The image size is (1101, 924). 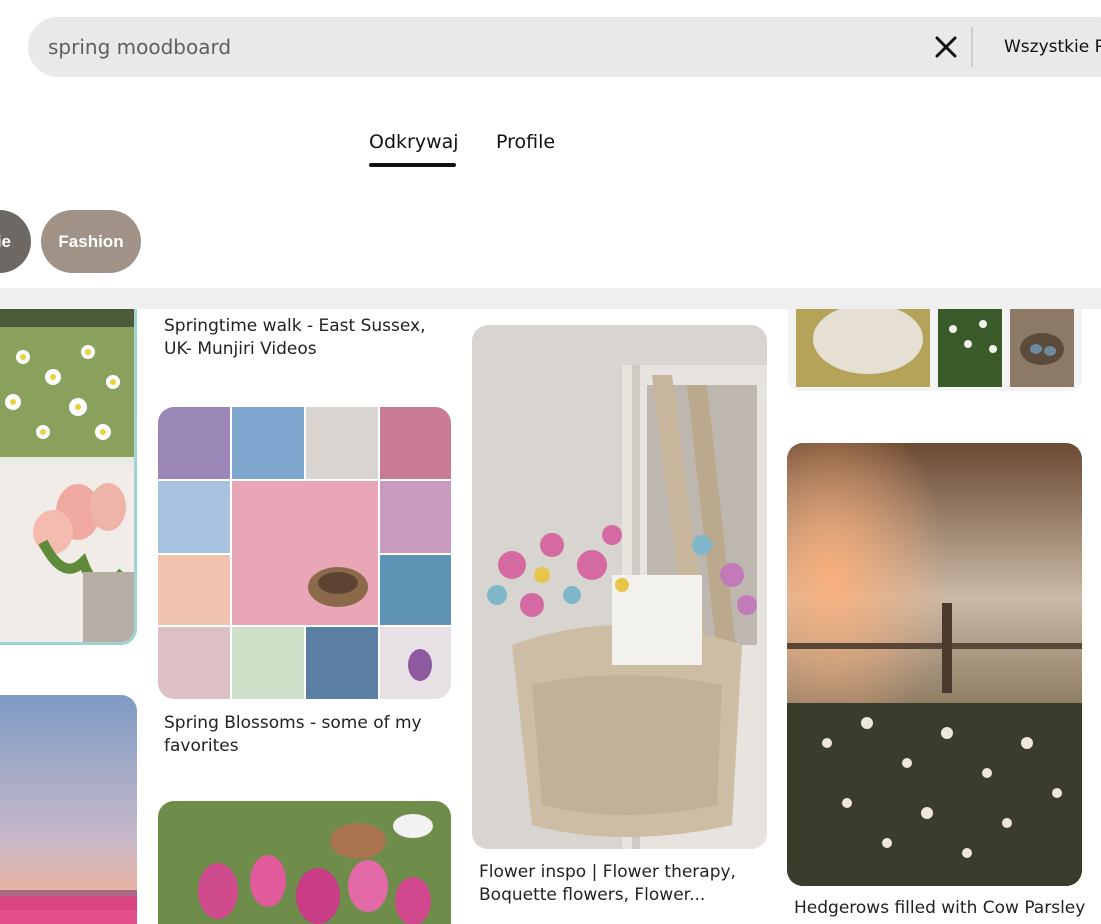 I want to click on pin-title-hedgerows: Hedgerows filled with Cow Parsley, so click(x=939, y=908).